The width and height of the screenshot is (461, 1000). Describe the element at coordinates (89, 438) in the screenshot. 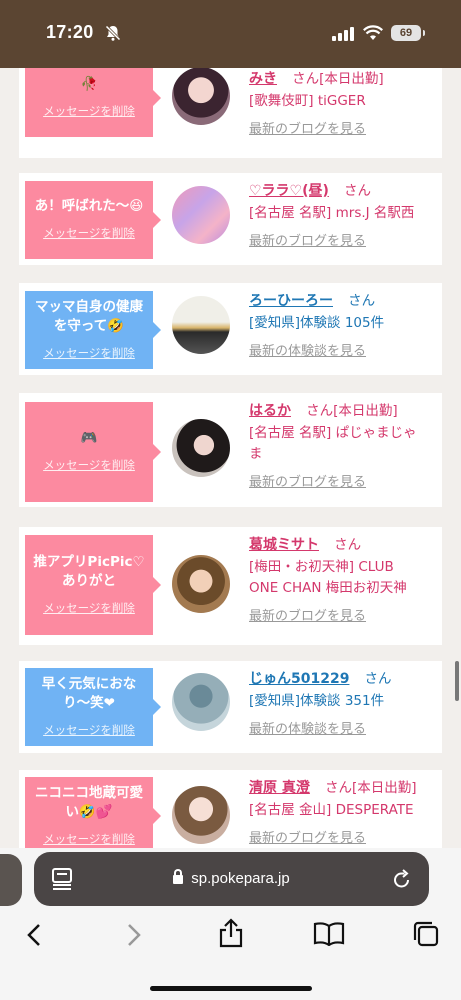

I see `message-text: 🎮` at that location.